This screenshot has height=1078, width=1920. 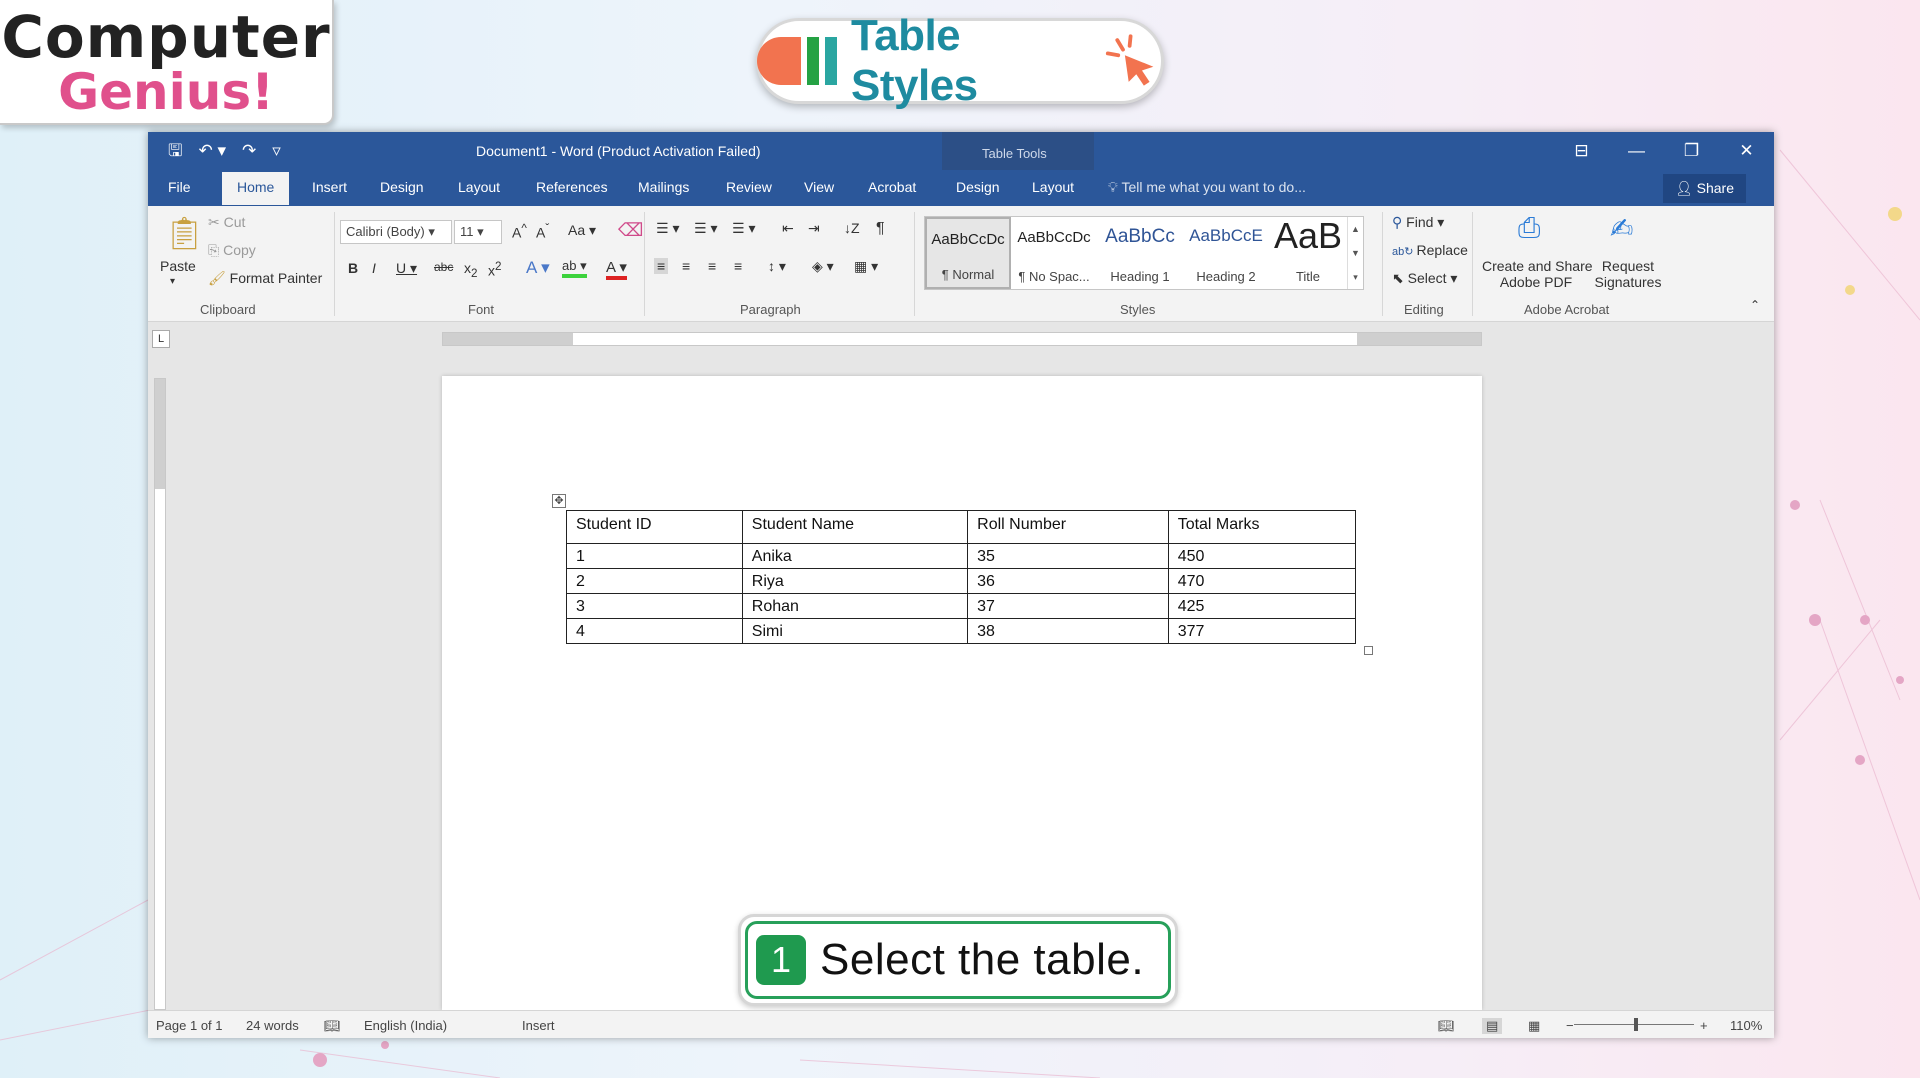 I want to click on increase-indent-icon: ⇥, so click(x=814, y=228).